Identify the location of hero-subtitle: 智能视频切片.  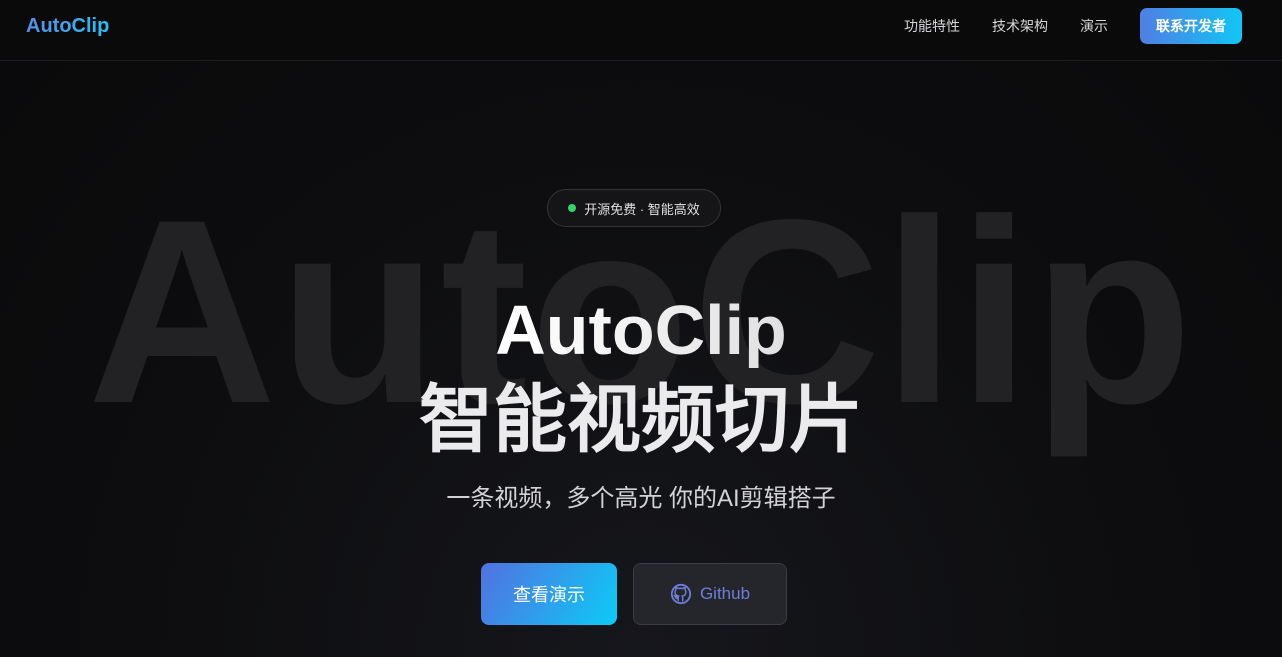
(641, 419).